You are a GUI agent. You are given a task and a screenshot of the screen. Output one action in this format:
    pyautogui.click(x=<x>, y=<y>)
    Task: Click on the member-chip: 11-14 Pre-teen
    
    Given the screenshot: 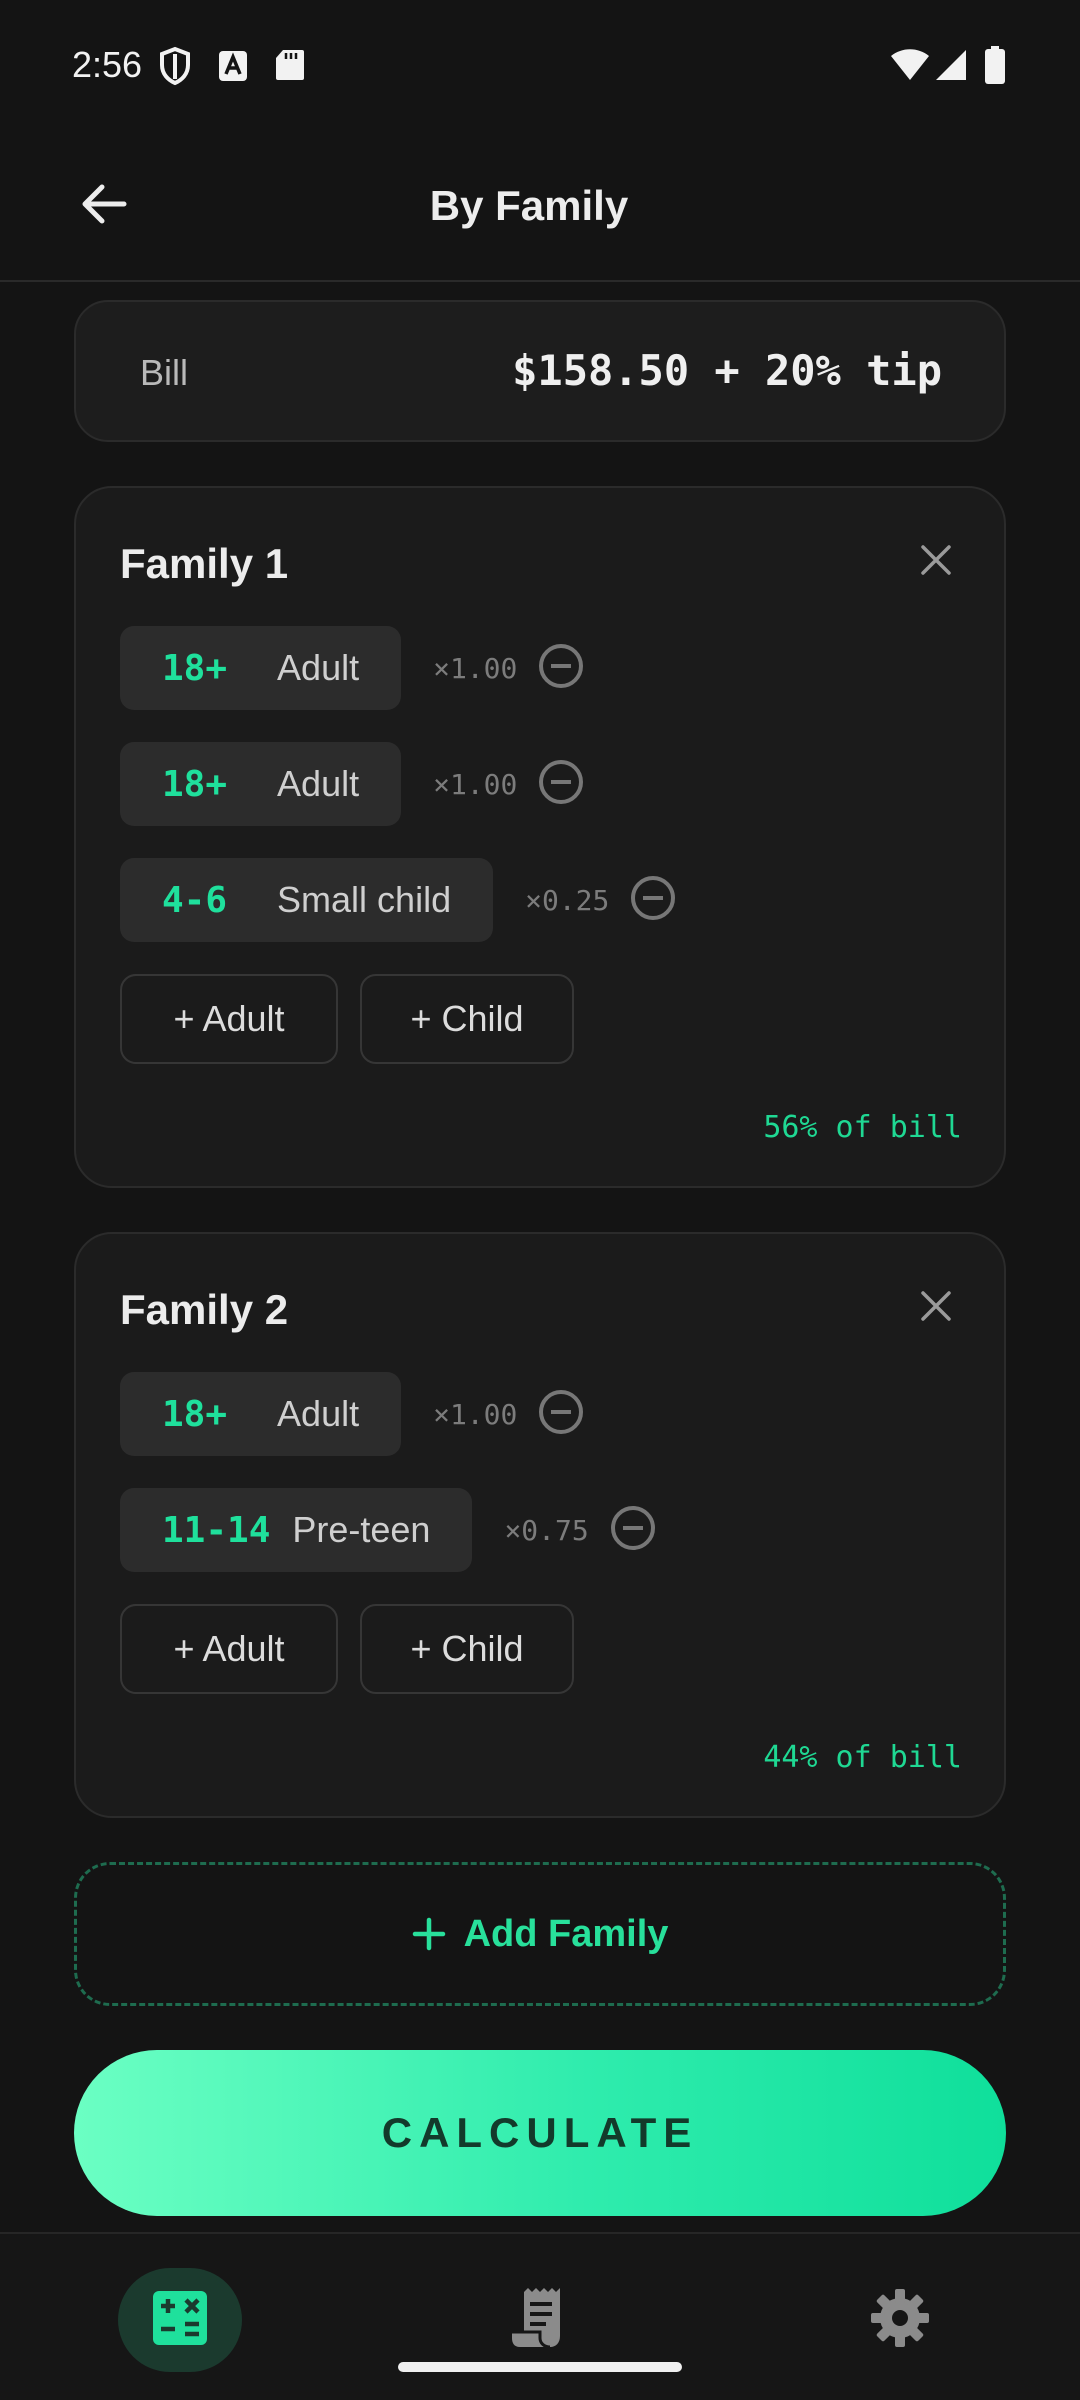 What is the action you would take?
    pyautogui.click(x=296, y=1530)
    